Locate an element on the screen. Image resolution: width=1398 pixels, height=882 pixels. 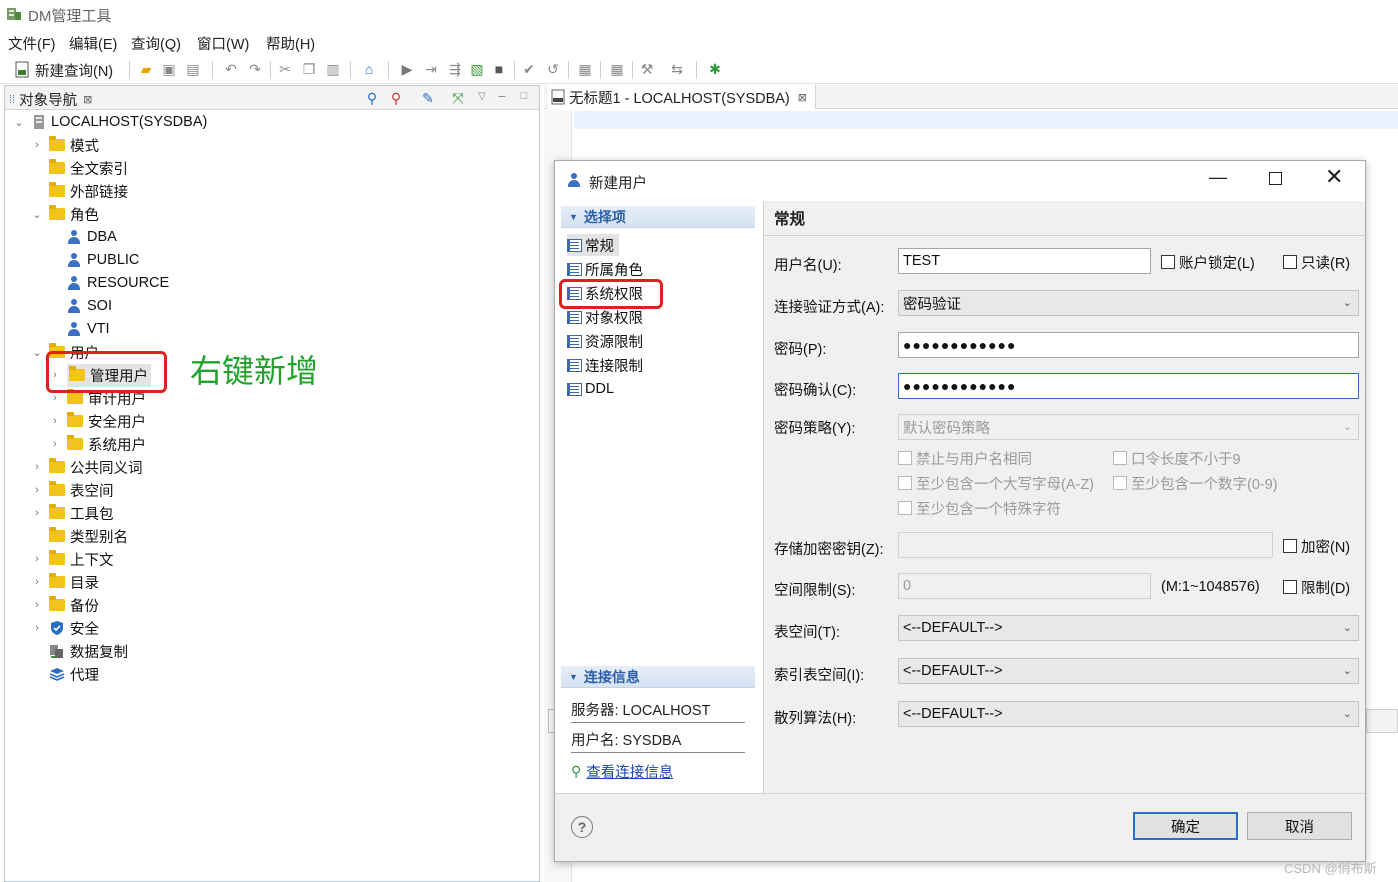
format-icon: ⇆ is located at coordinates (677, 69).